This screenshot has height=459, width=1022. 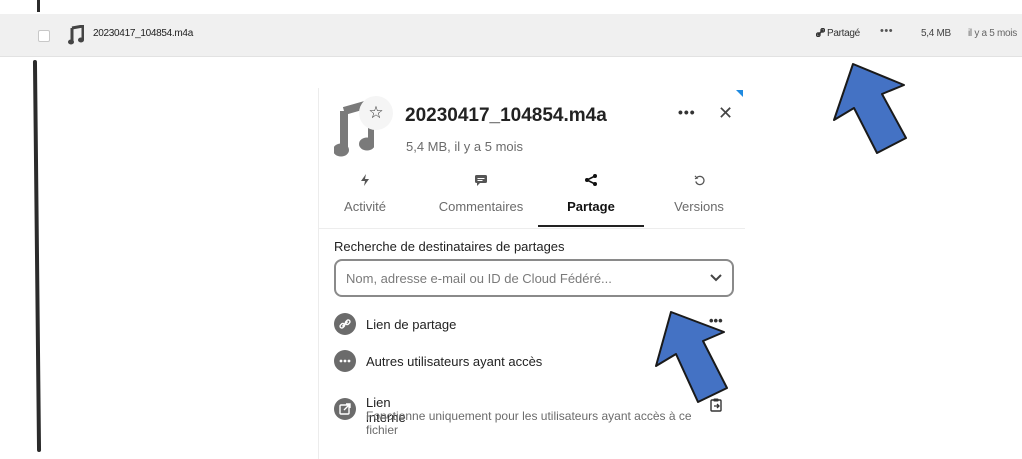 What do you see at coordinates (449, 246) in the screenshot?
I see `share-search-label: Recherche de destinataires de partages` at bounding box center [449, 246].